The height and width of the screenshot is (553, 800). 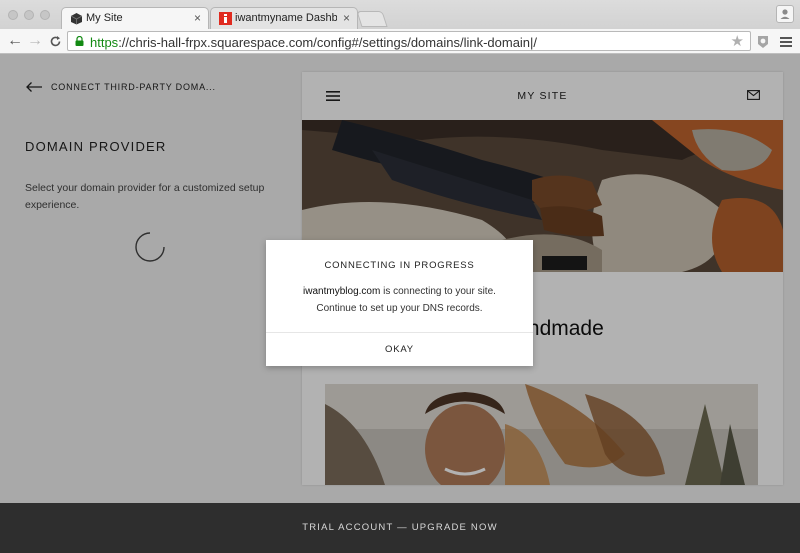 What do you see at coordinates (104, 42) in the screenshot?
I see `url-scheme: https` at bounding box center [104, 42].